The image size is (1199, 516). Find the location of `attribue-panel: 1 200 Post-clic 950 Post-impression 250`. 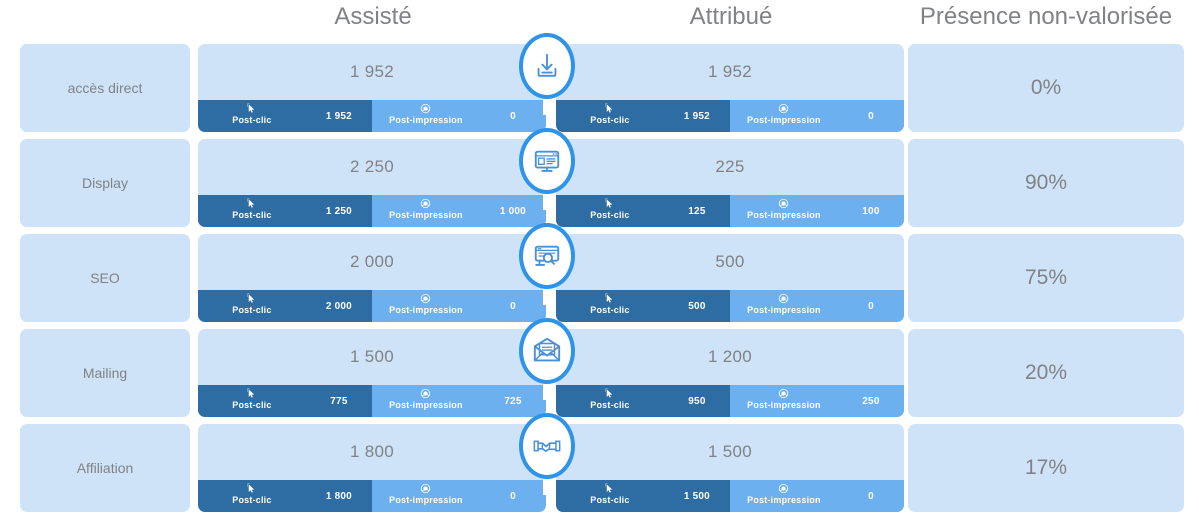

attribue-panel: 1 200 Post-clic 950 Post-impression 250 is located at coordinates (730, 373).